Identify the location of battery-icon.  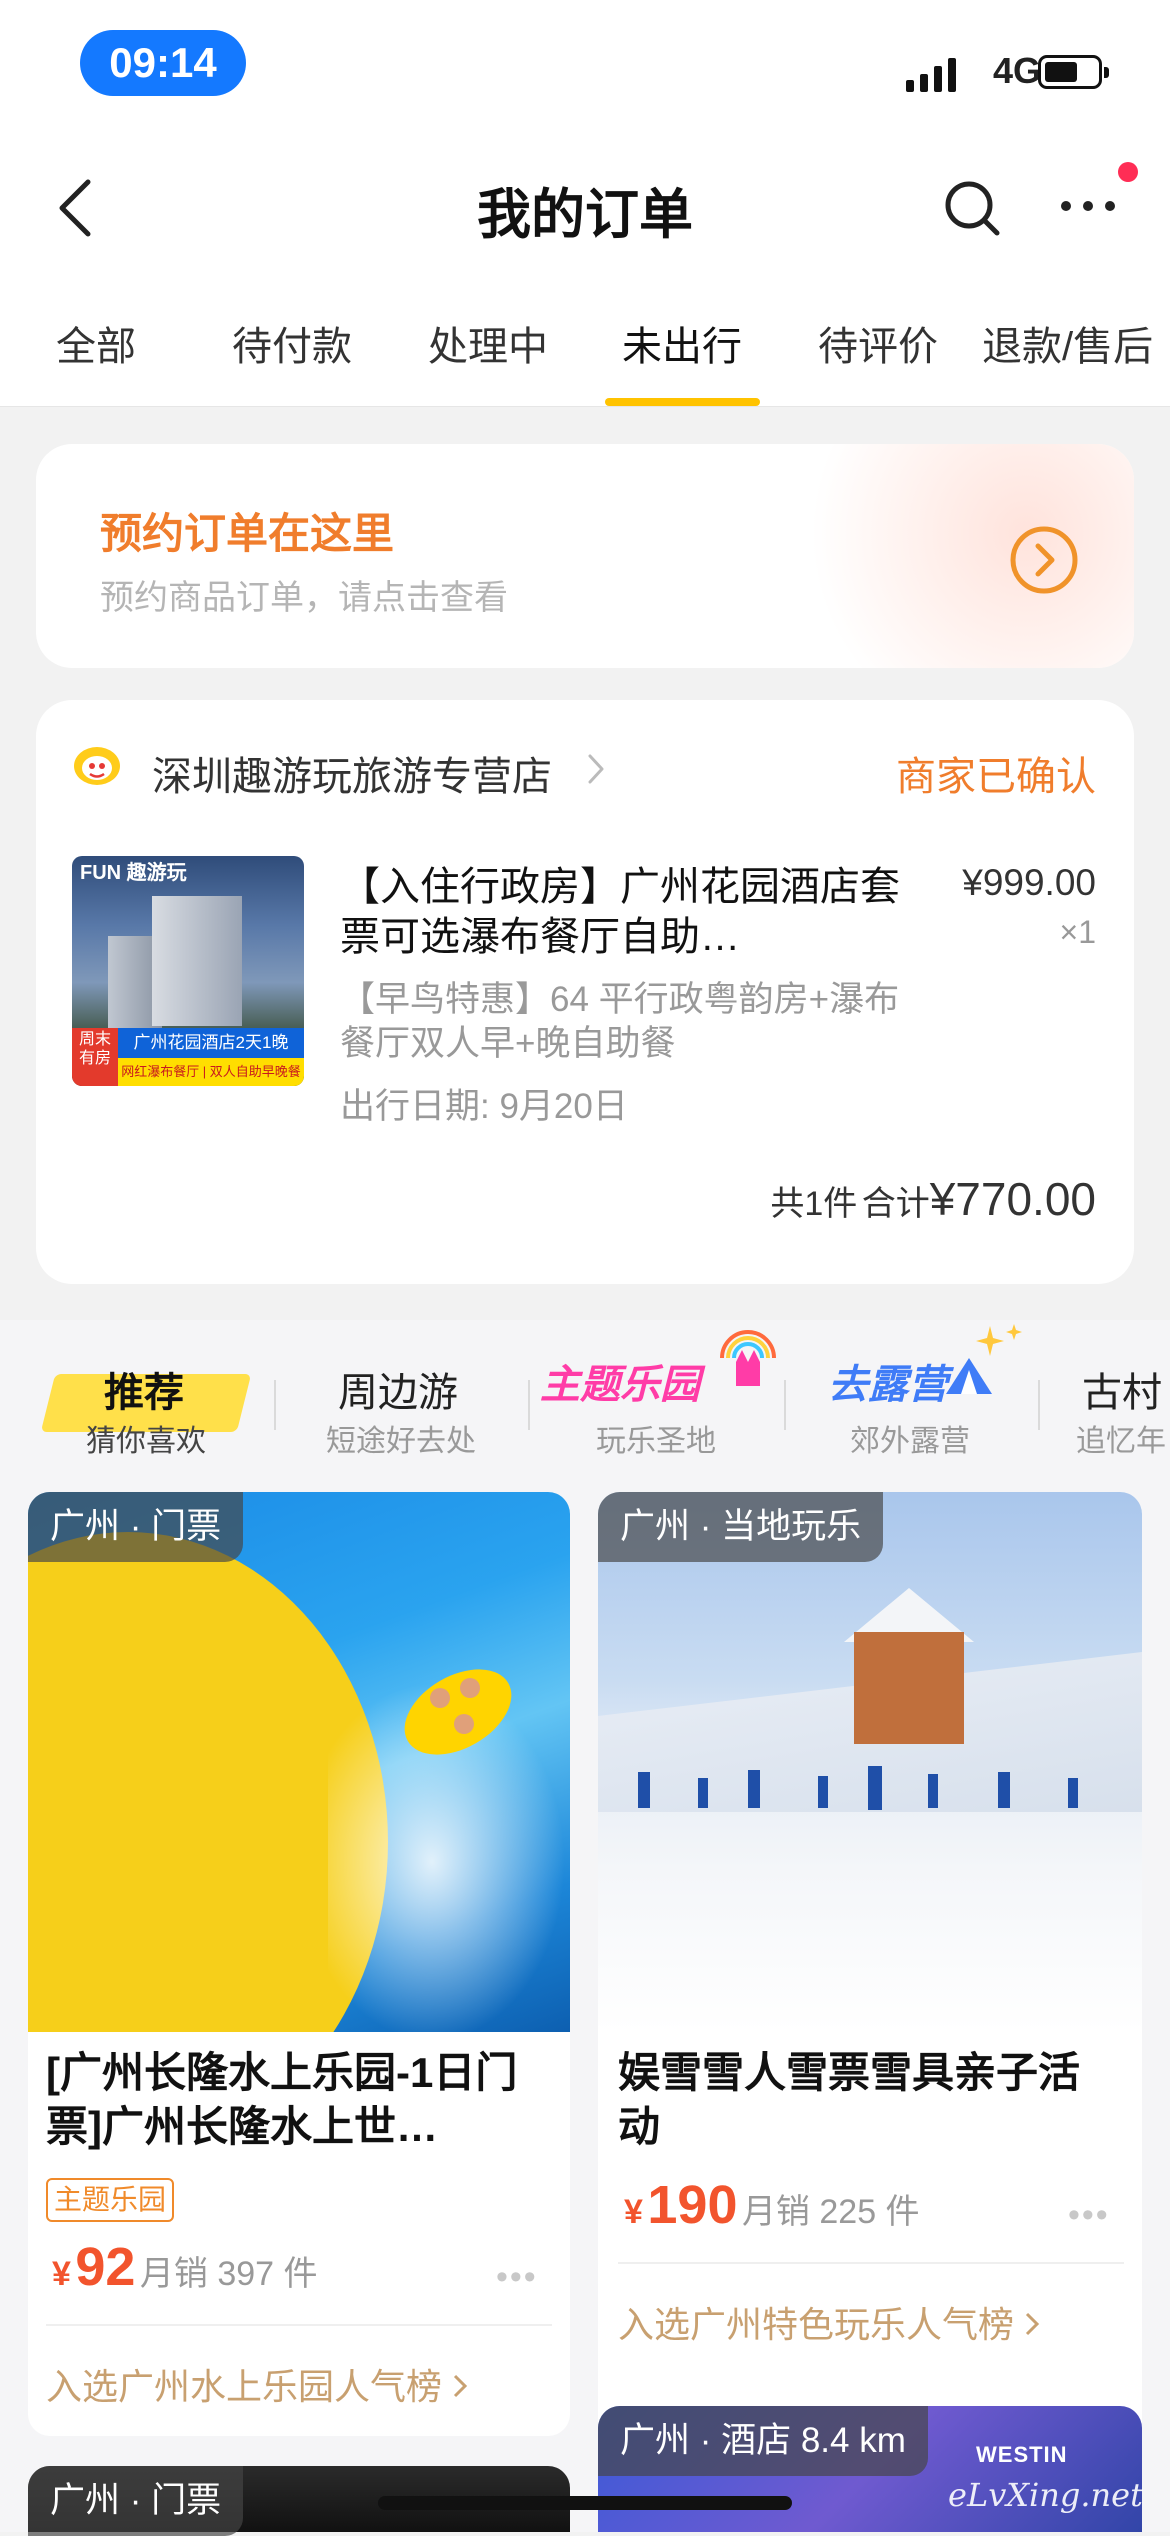
(1073, 72).